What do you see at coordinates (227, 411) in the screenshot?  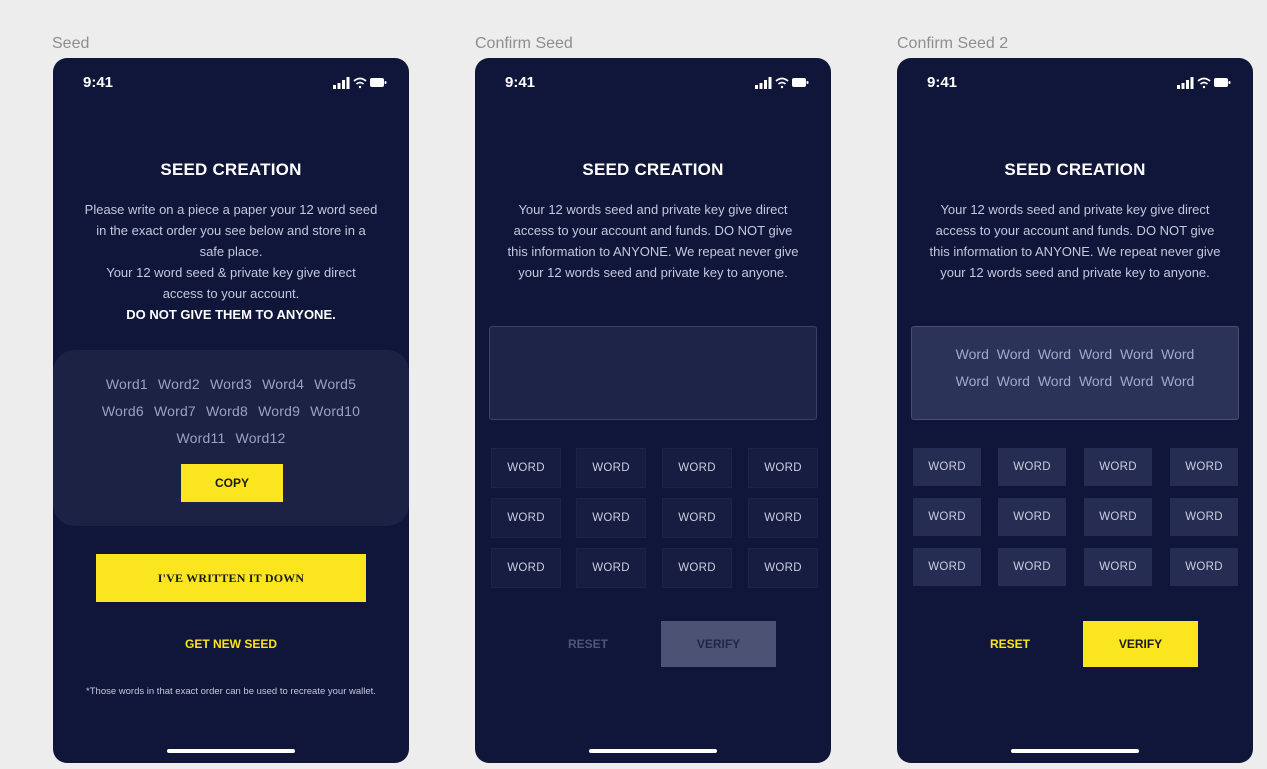 I see `seed-word: Word8` at bounding box center [227, 411].